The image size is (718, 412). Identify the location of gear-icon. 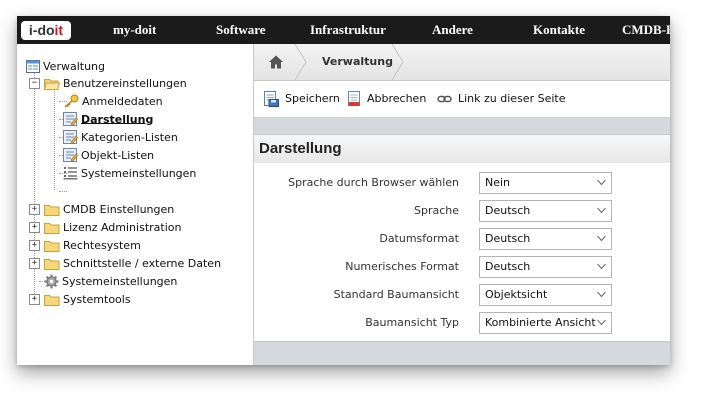
(51, 281).